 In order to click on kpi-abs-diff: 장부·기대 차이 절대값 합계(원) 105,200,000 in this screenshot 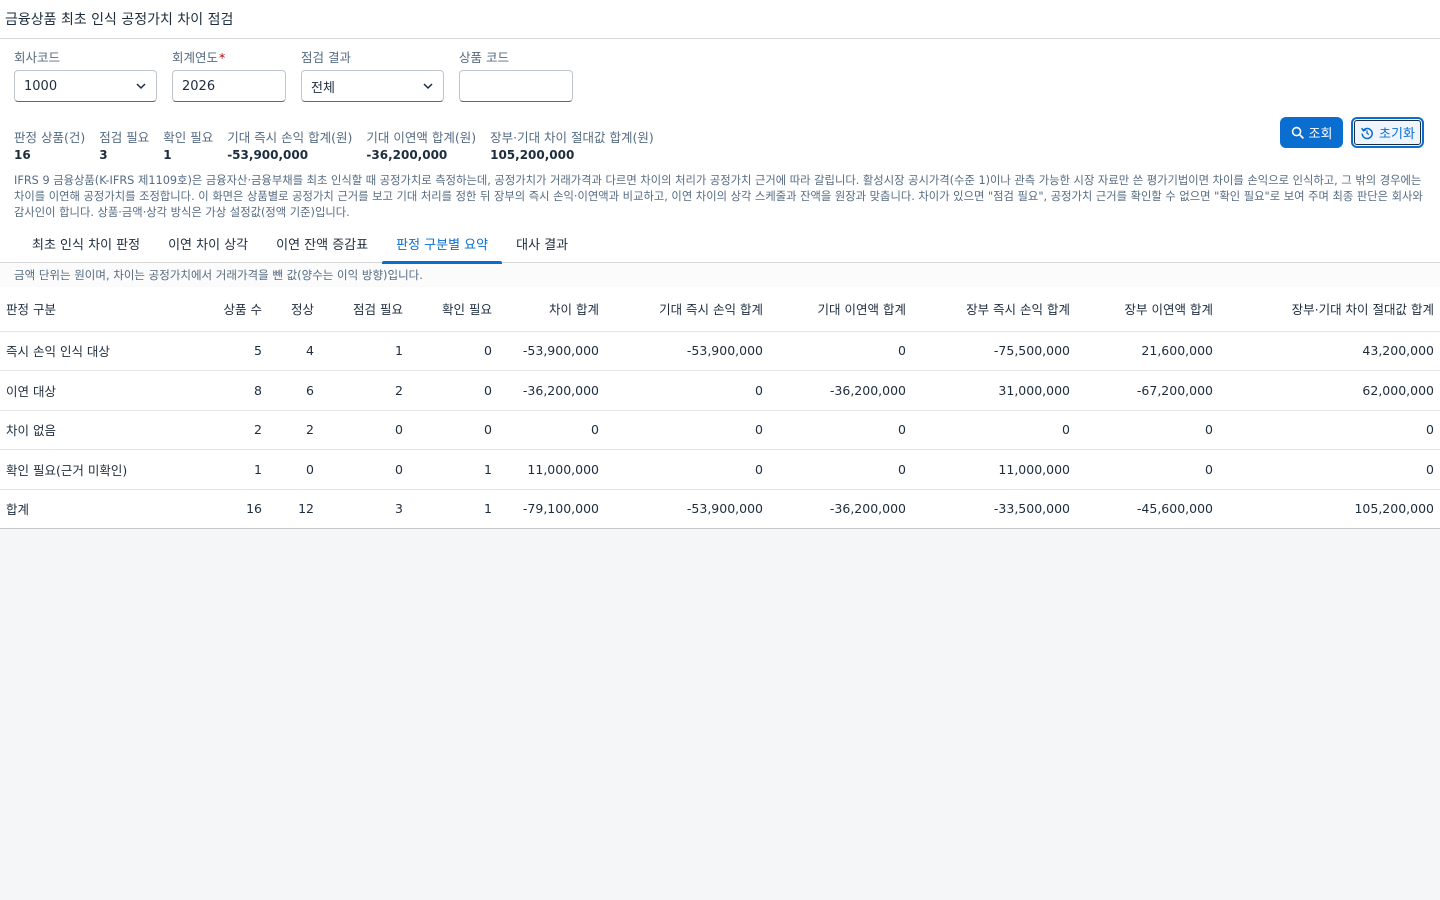, I will do `click(572, 144)`.